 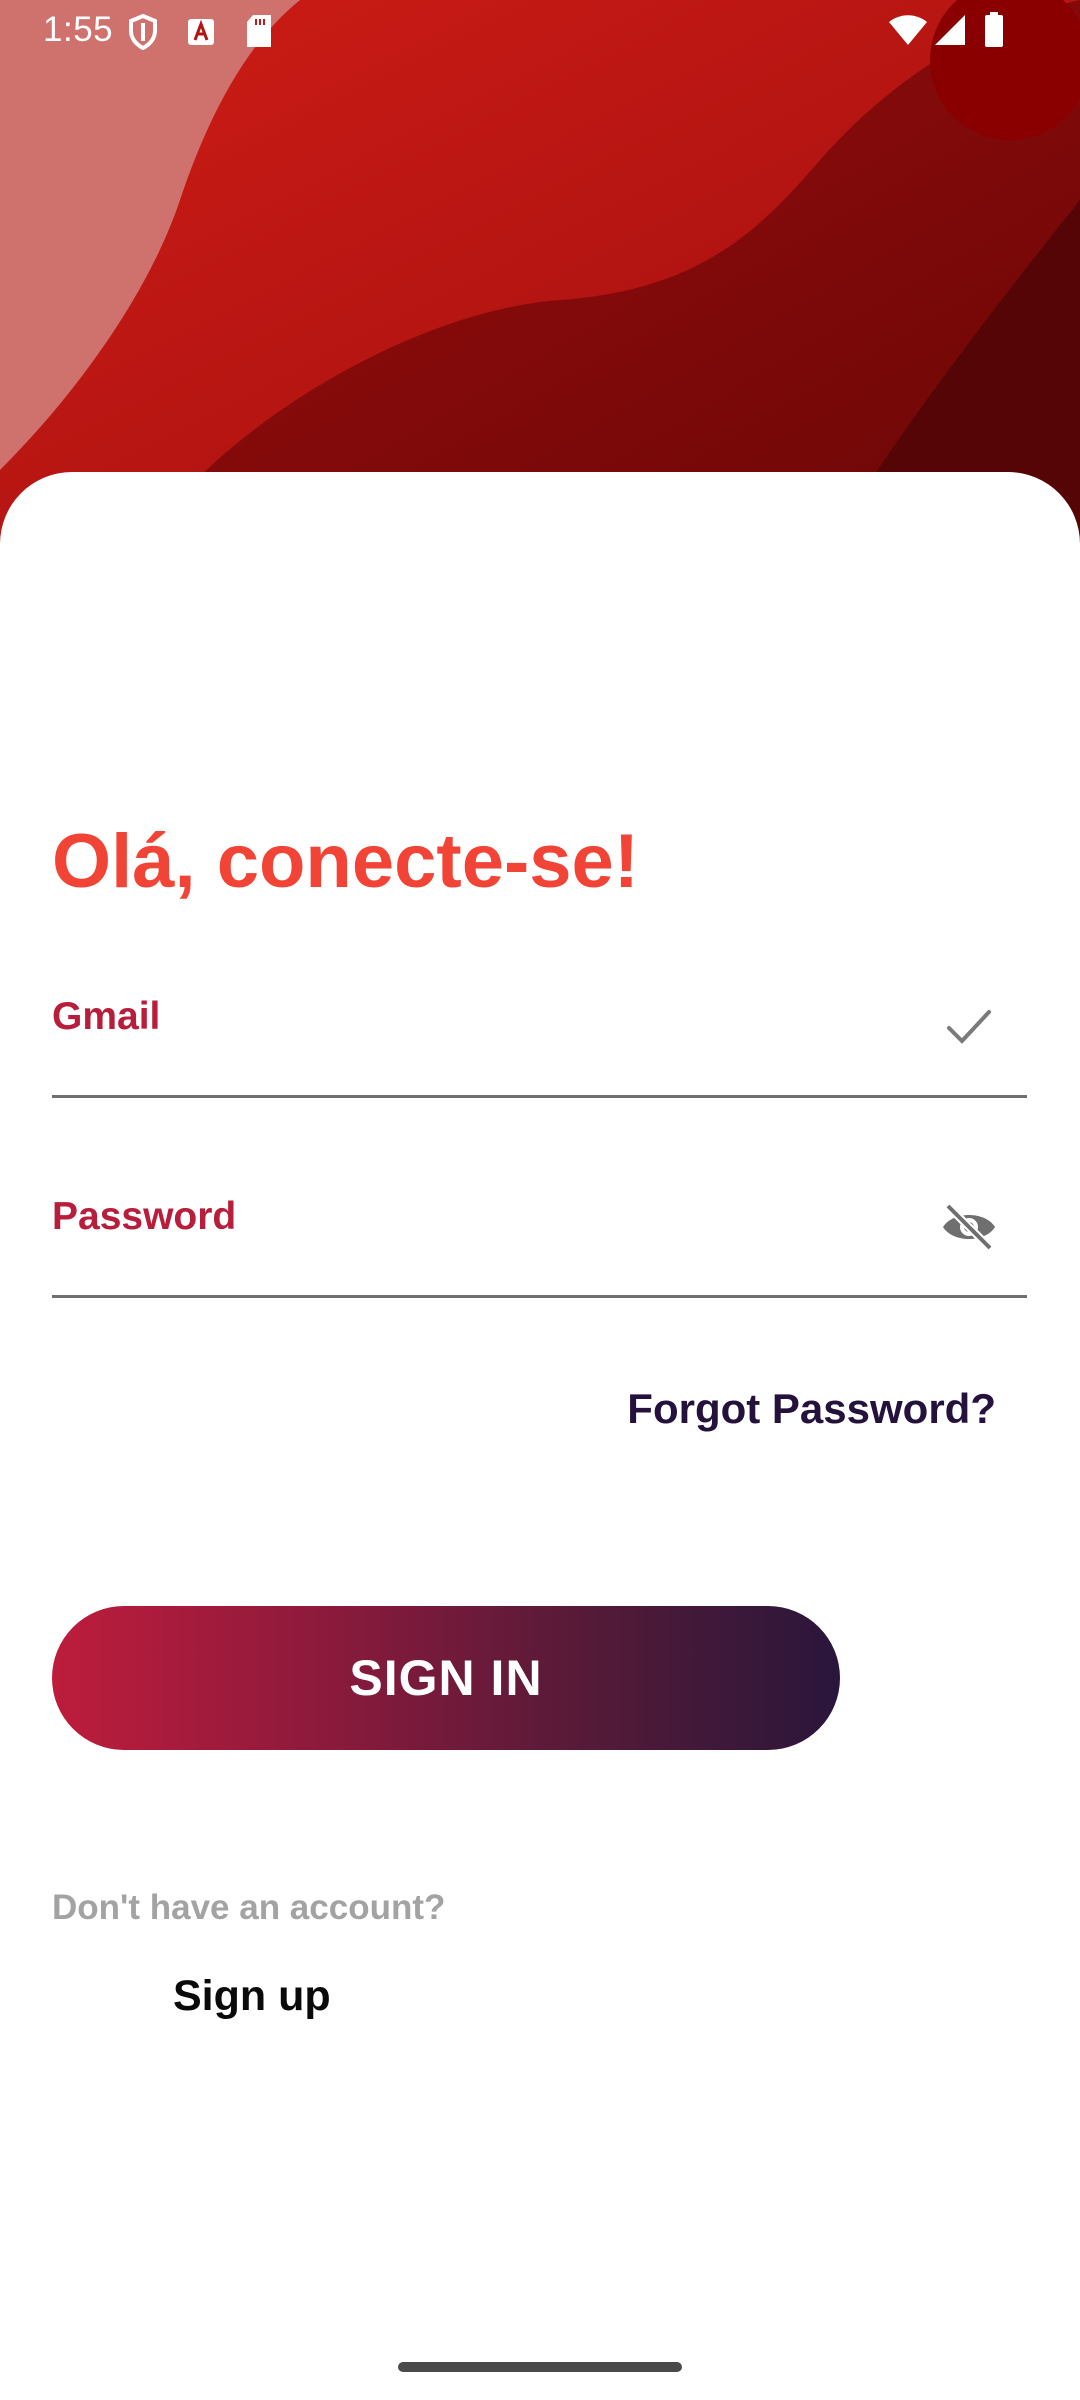 What do you see at coordinates (908, 32) in the screenshot?
I see `wifi-icon` at bounding box center [908, 32].